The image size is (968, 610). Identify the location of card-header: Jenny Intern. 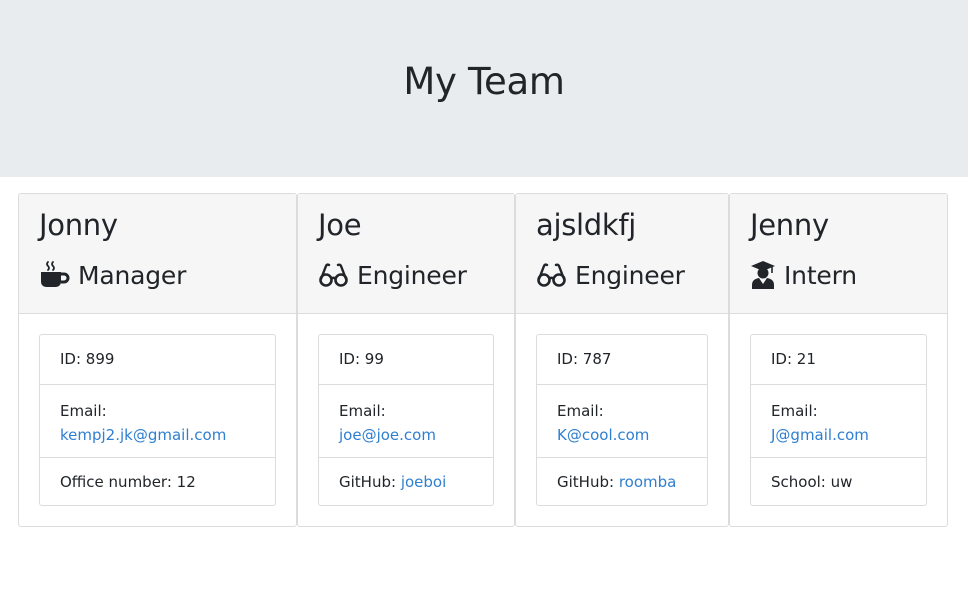
(838, 254).